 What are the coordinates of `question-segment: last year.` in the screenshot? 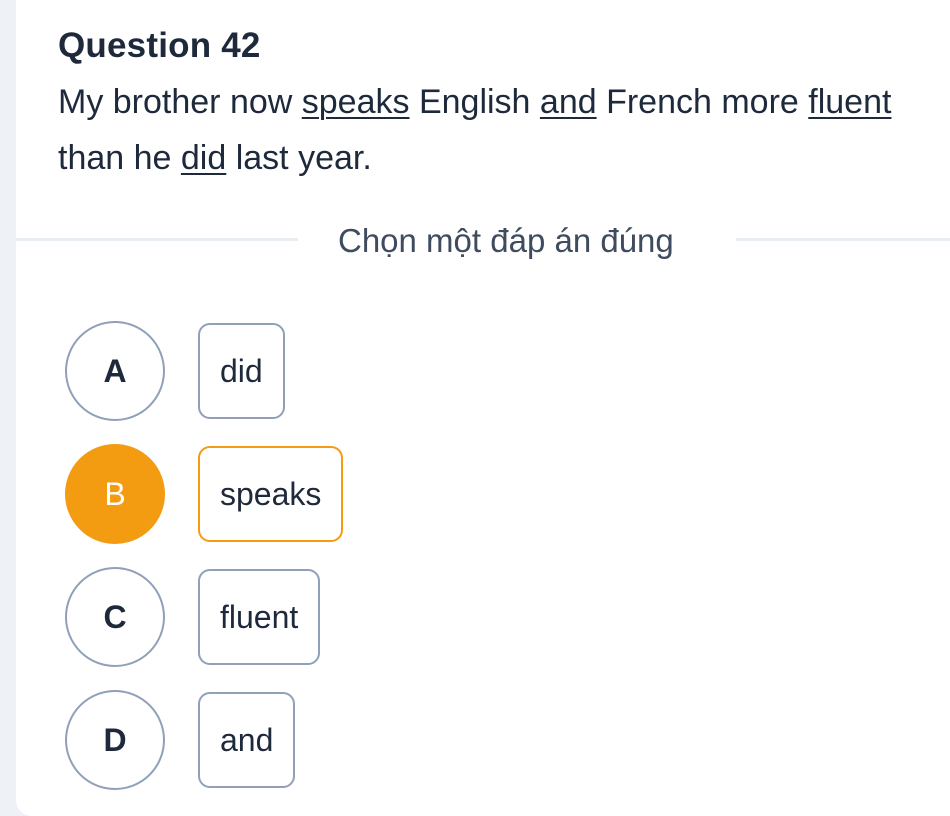 It's located at (299, 158).